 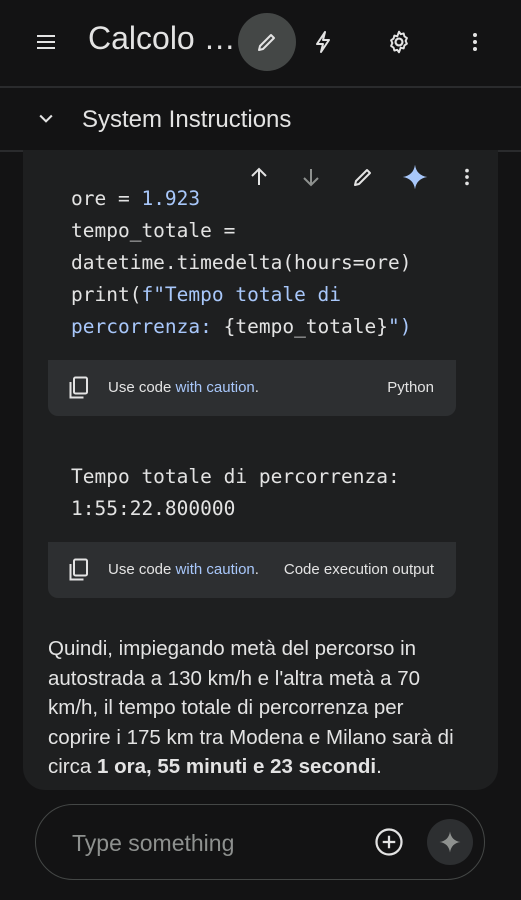 What do you see at coordinates (206, 294) in the screenshot?
I see `code-line: print(f"Tempo totale di` at bounding box center [206, 294].